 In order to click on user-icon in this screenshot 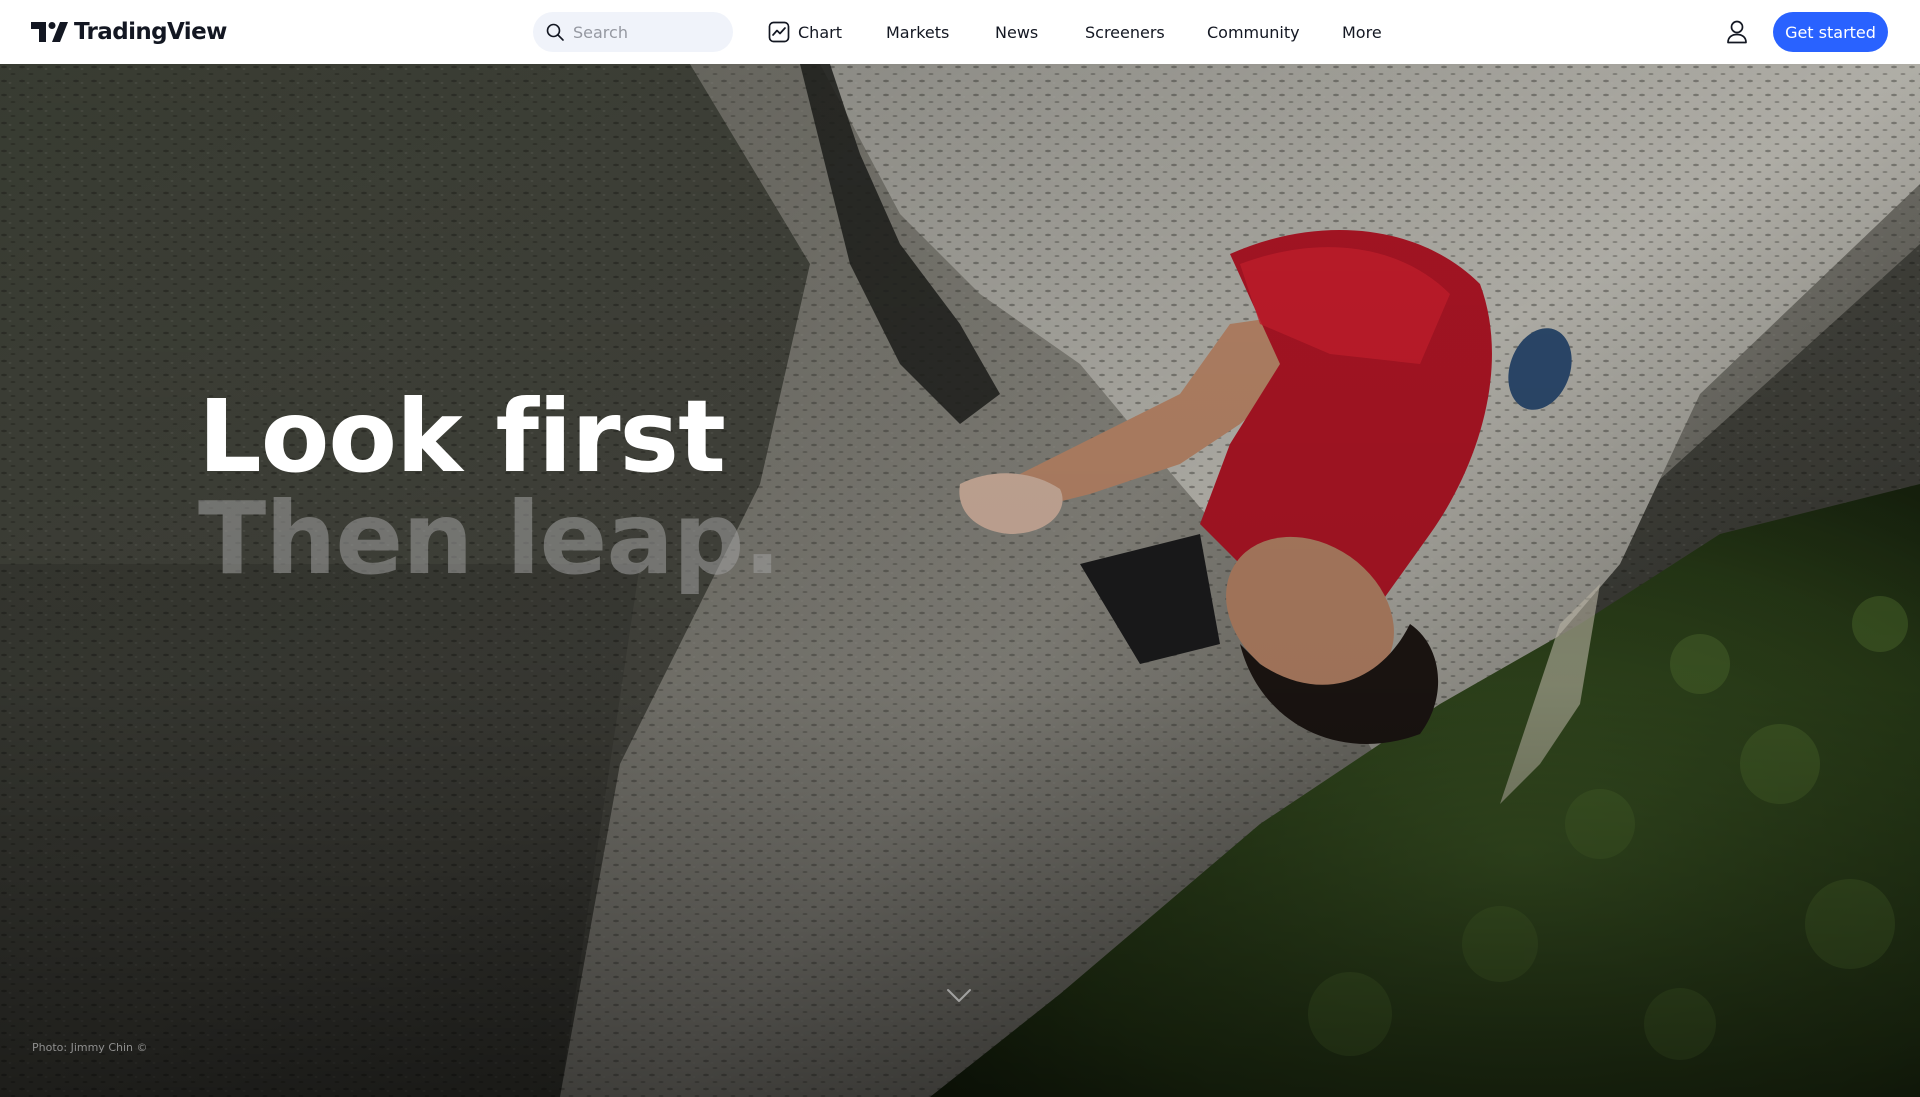, I will do `click(1737, 32)`.